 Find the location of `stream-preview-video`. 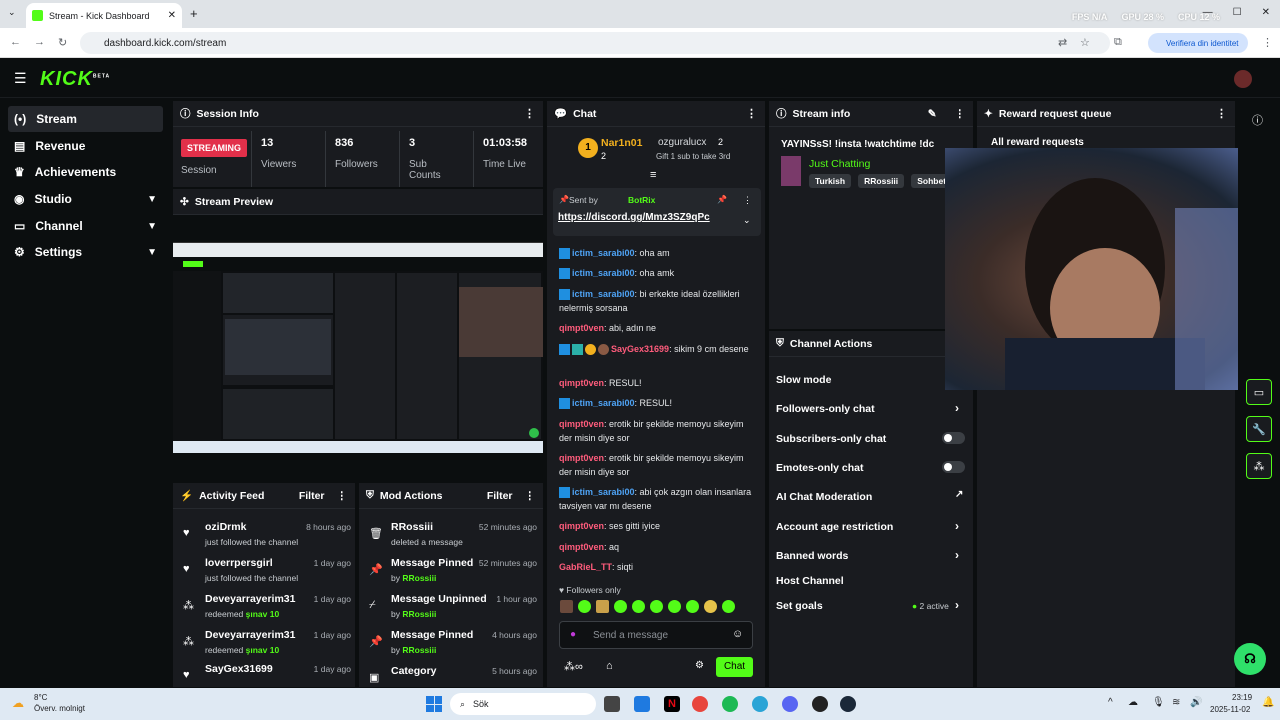

stream-preview-video is located at coordinates (358, 347).